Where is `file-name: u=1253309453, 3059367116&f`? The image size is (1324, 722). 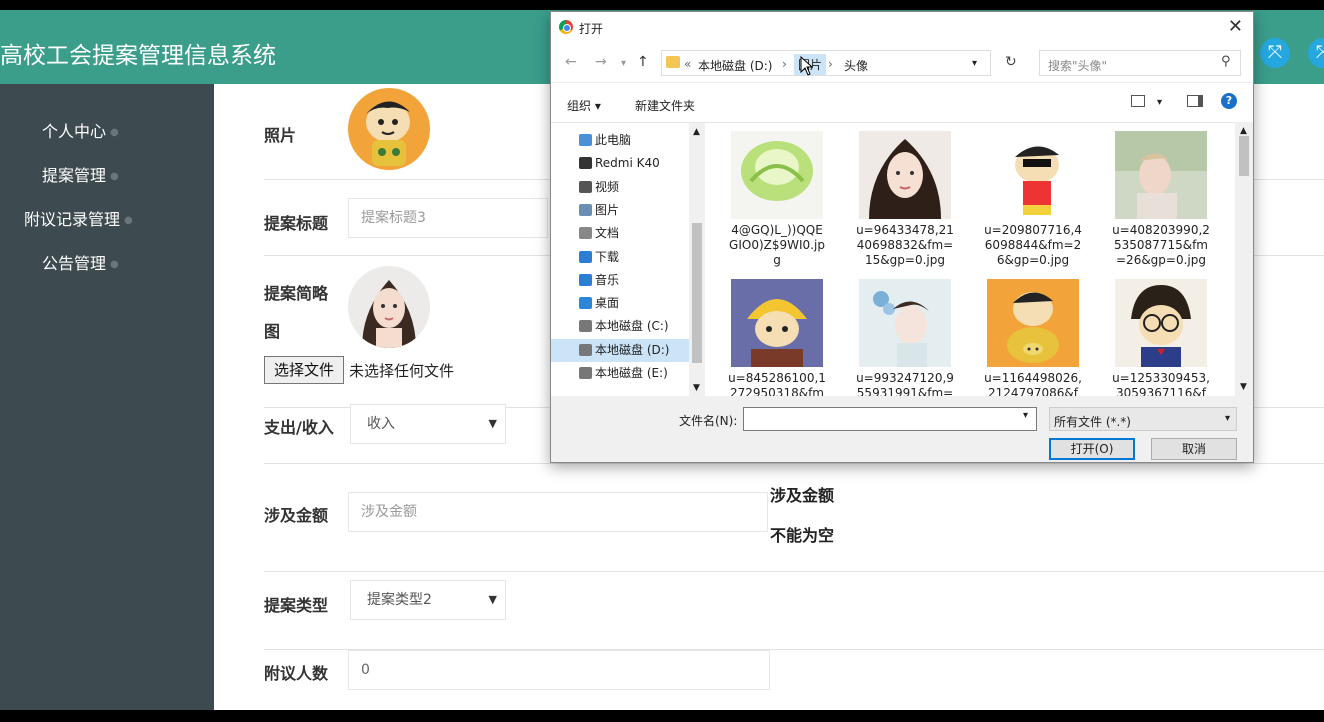
file-name: u=1253309453, 3059367116&f is located at coordinates (1161, 383).